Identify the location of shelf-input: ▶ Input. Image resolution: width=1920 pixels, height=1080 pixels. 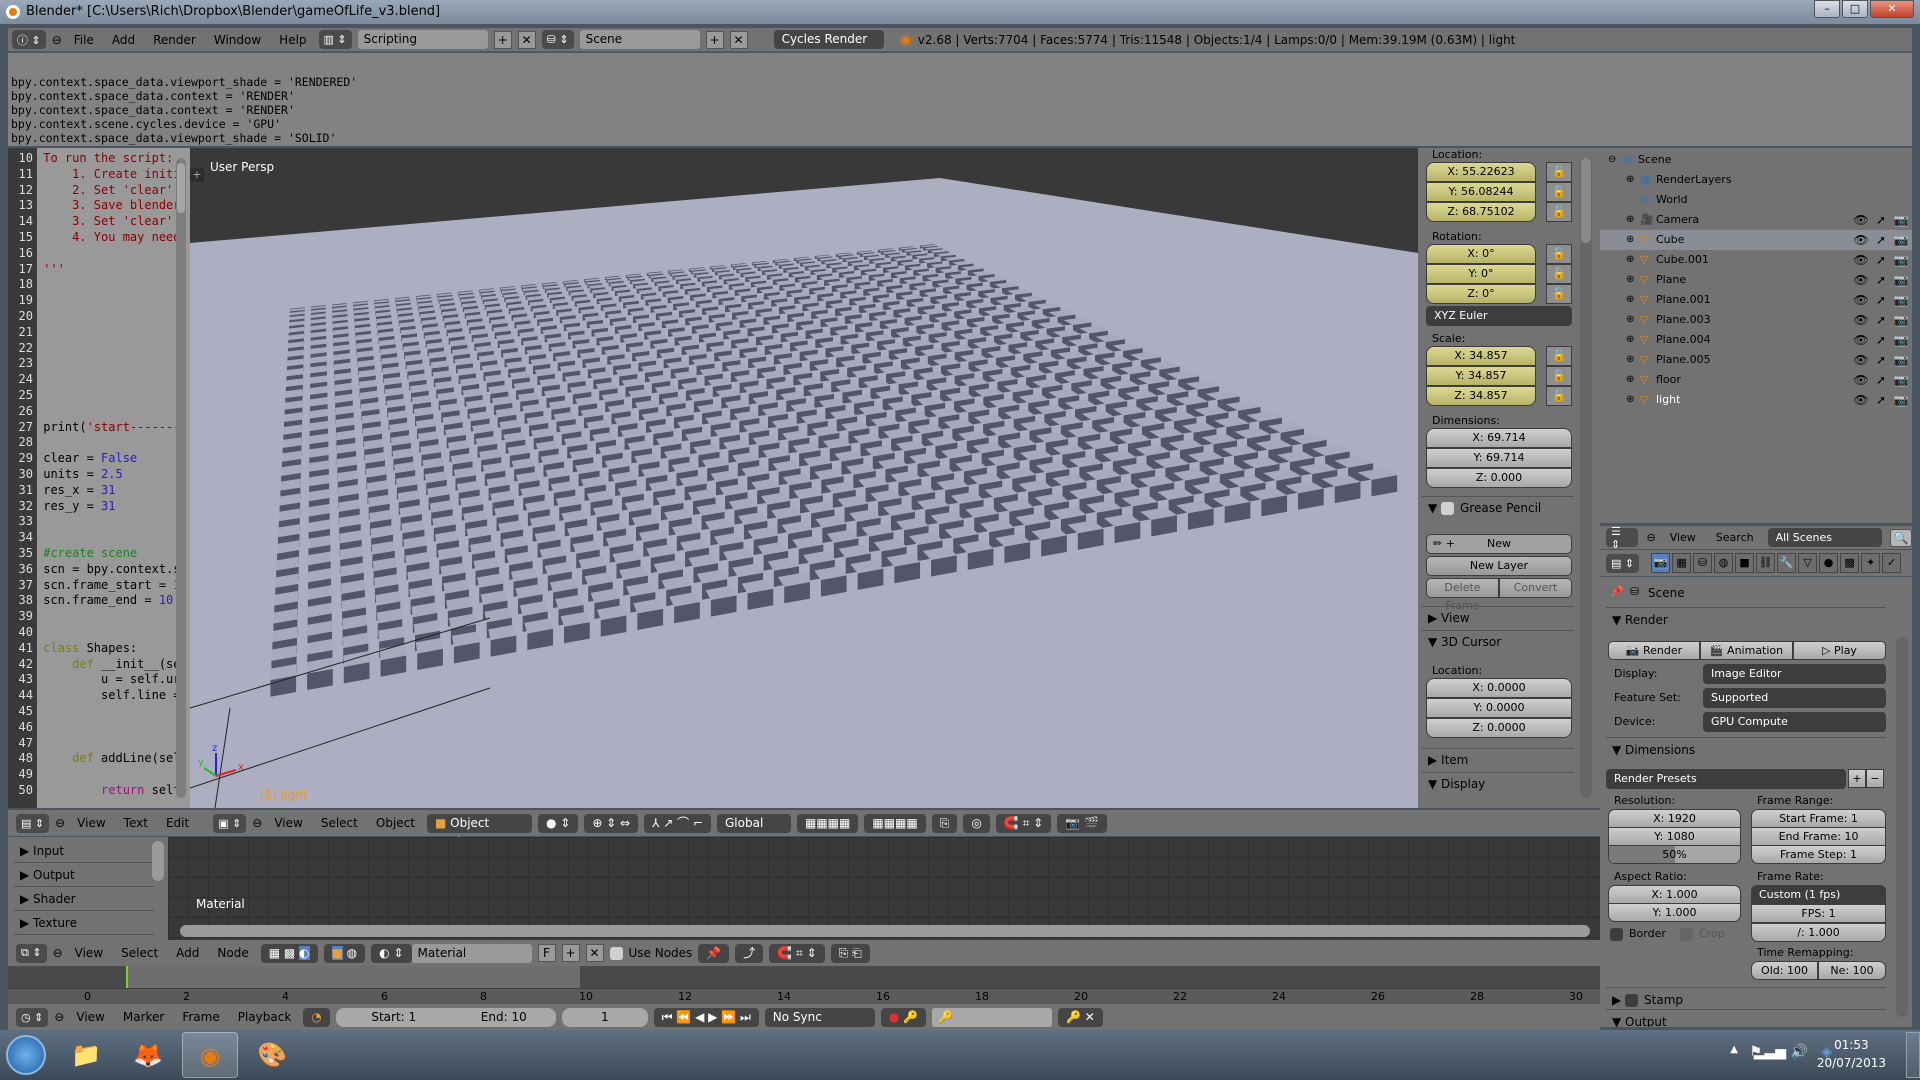
(84, 851).